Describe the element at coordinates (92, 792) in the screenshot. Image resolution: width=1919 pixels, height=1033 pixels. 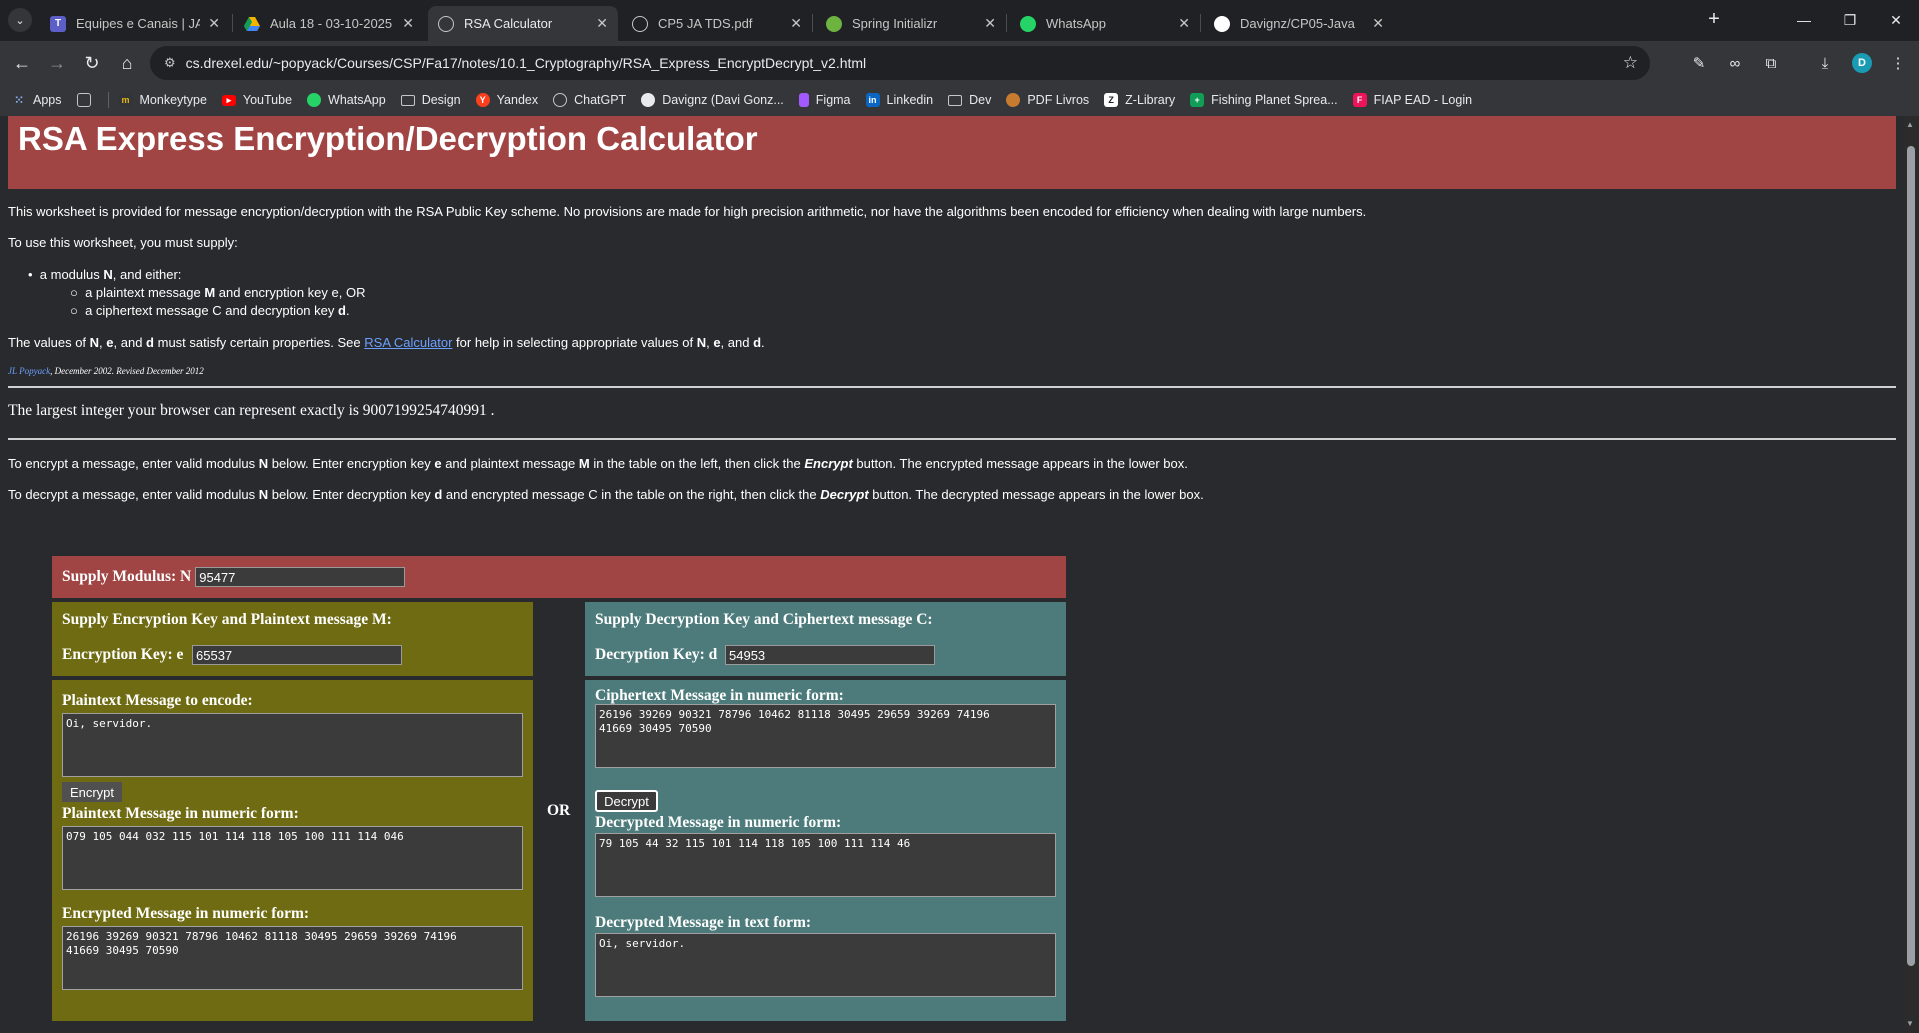
I see `encrypt-button: Encrypt` at that location.